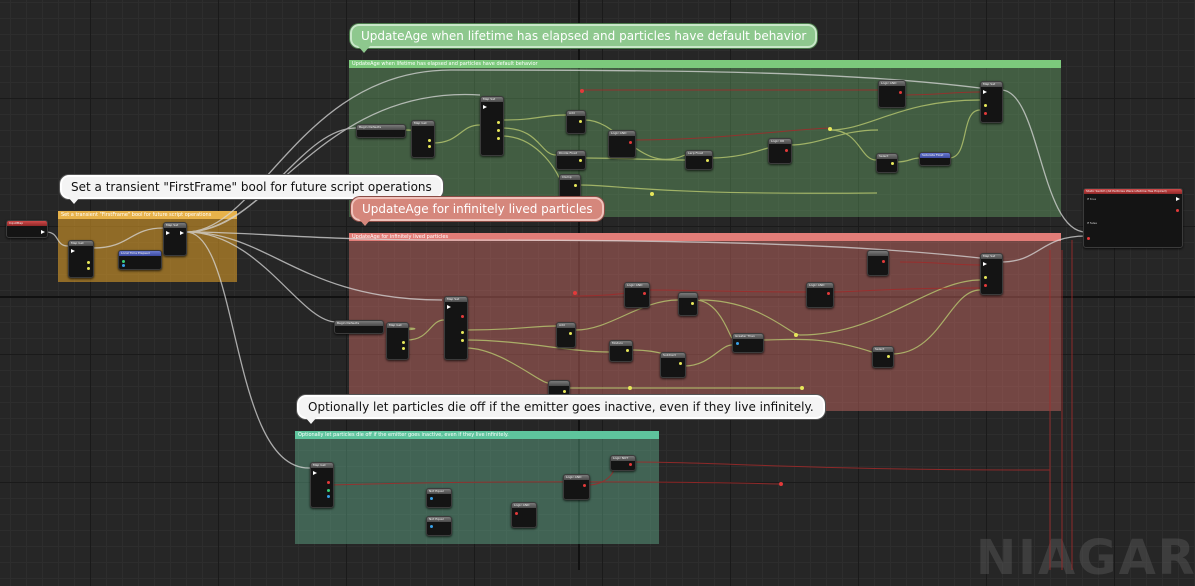  What do you see at coordinates (175, 239) in the screenshot?
I see `map-set-node-orange: Map Set` at bounding box center [175, 239].